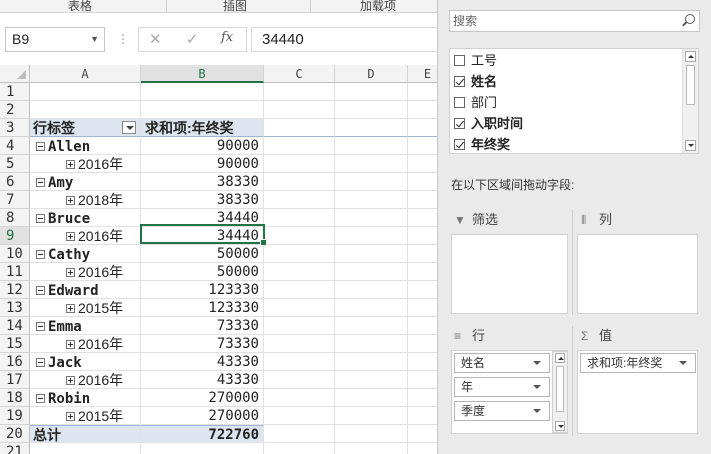 The image size is (711, 454). What do you see at coordinates (202, 272) in the screenshot?
I see `value-cell: 50000` at bounding box center [202, 272].